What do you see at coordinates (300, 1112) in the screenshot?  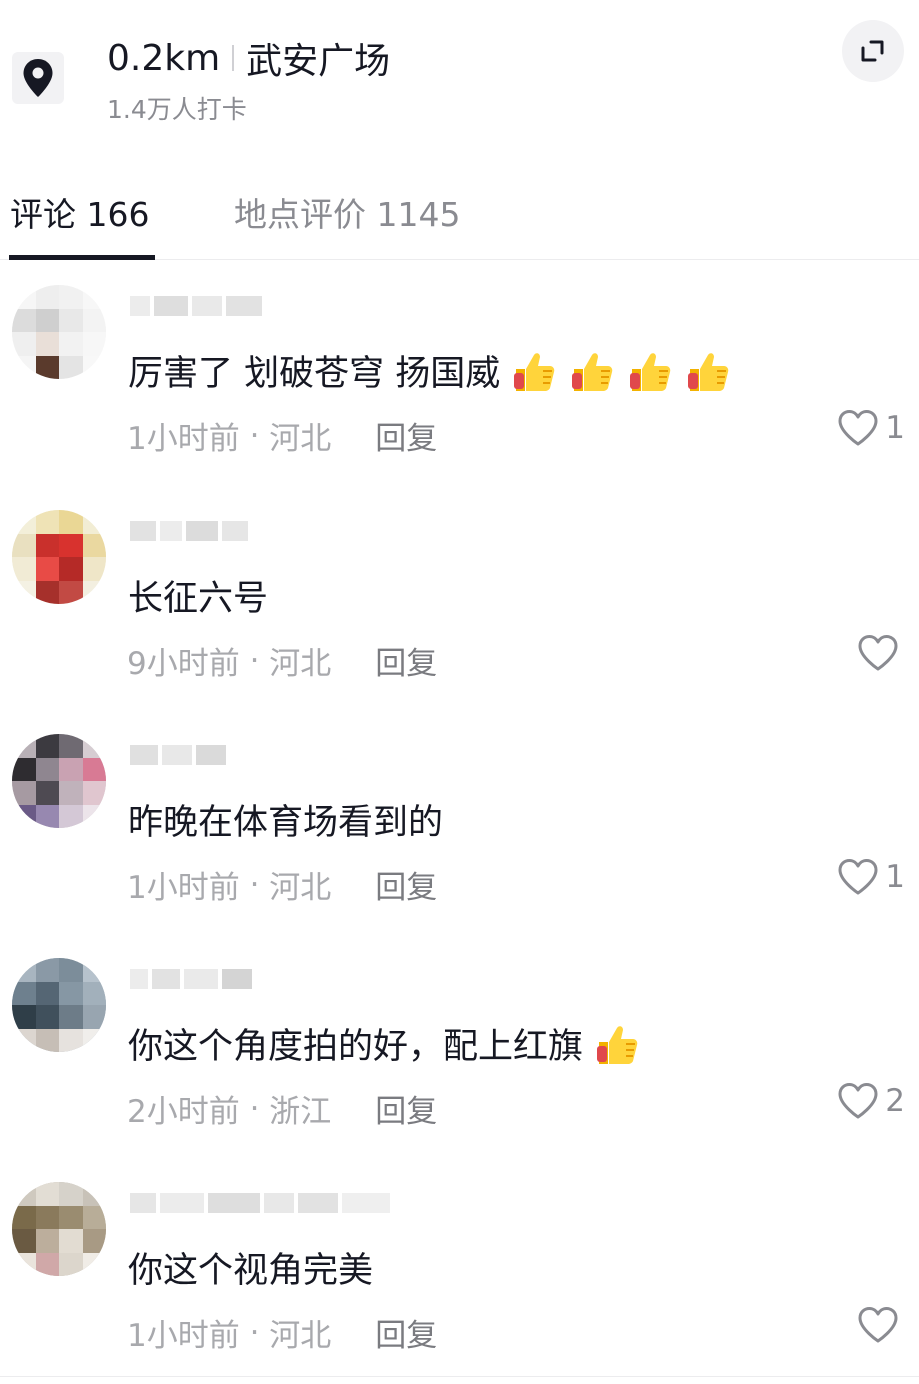 I see `comment-region: 浙江` at bounding box center [300, 1112].